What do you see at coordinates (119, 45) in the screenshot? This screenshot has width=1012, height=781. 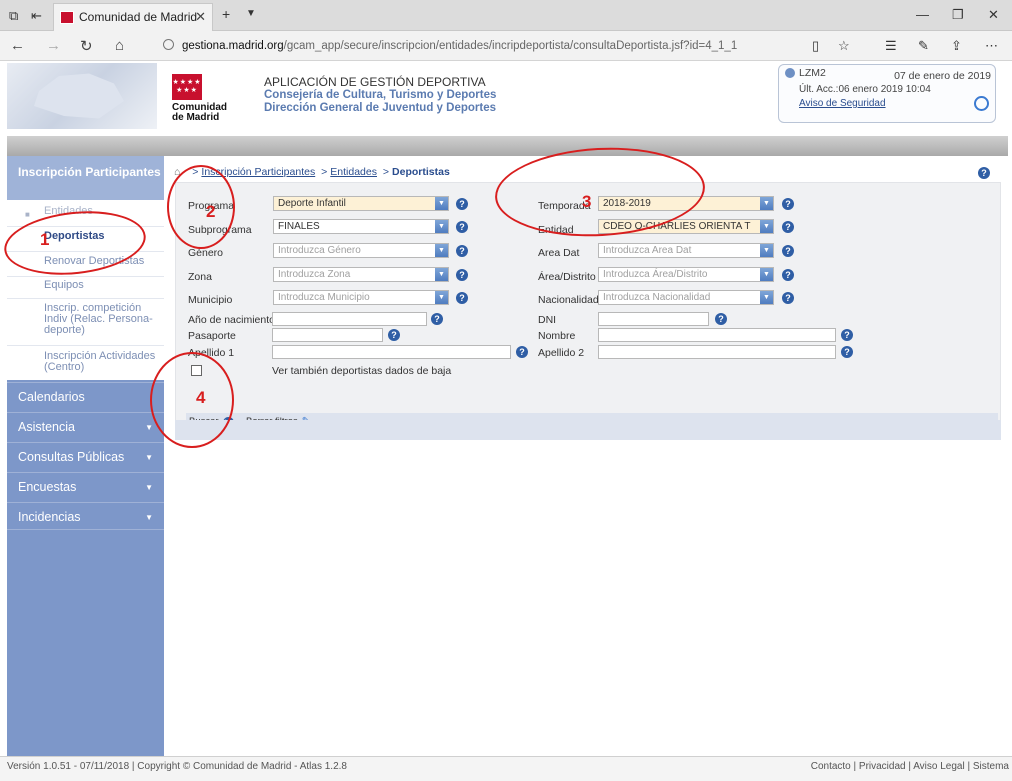 I see `home-icon: ⌂` at bounding box center [119, 45].